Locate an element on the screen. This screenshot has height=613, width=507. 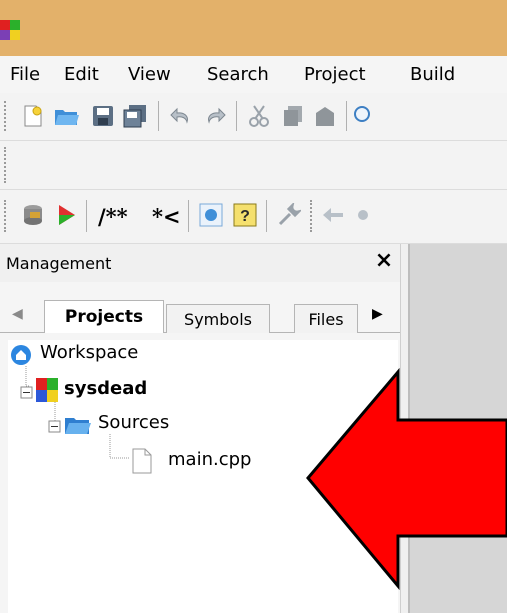
tab-label: Projects is located at coordinates (104, 317).